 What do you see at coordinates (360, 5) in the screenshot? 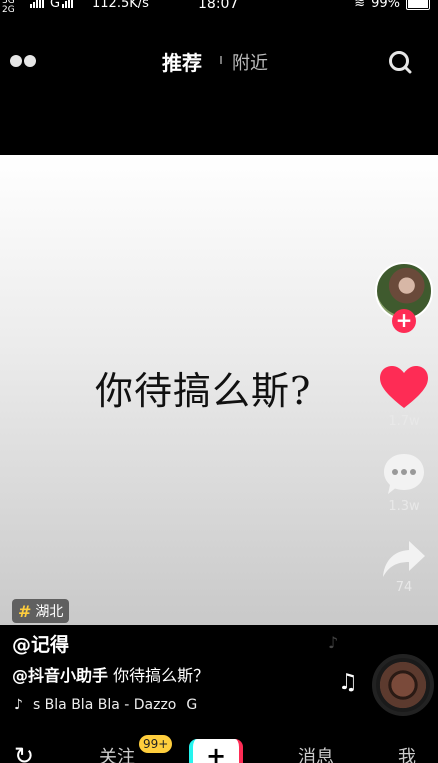
I see `wifi-icon: ≋` at bounding box center [360, 5].